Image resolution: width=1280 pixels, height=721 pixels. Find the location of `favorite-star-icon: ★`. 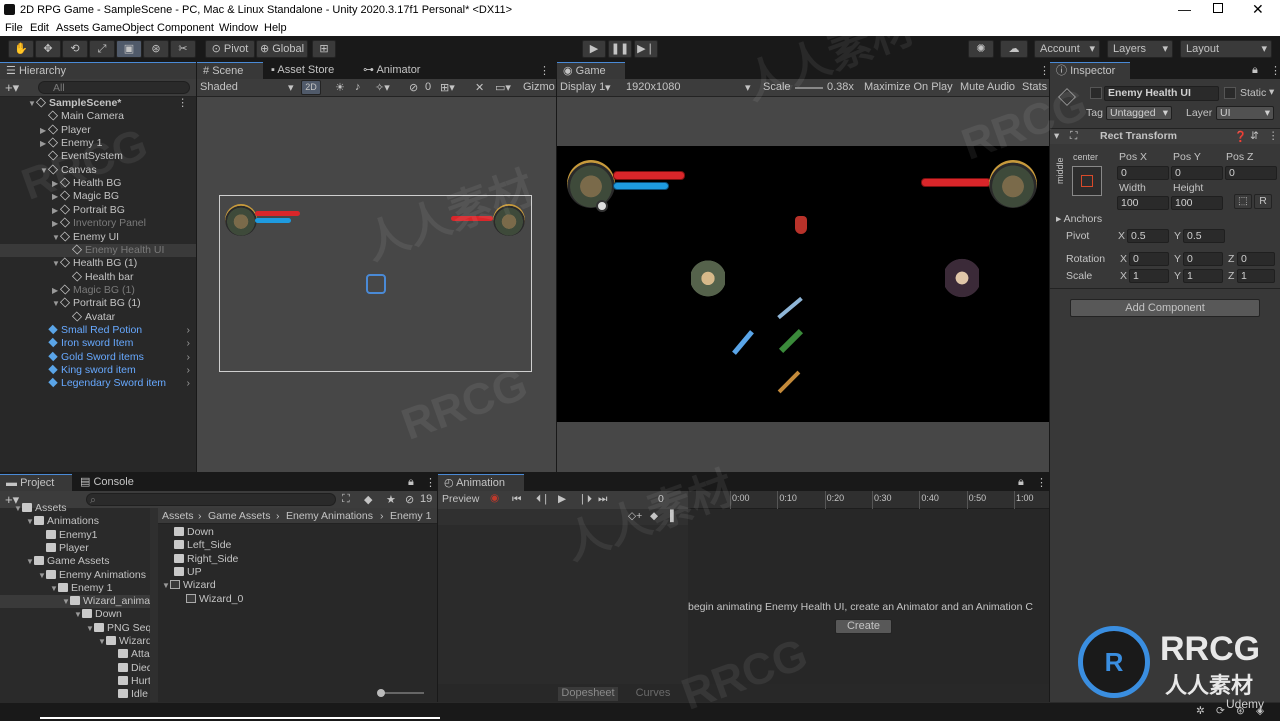

favorite-star-icon: ★ is located at coordinates (391, 499).